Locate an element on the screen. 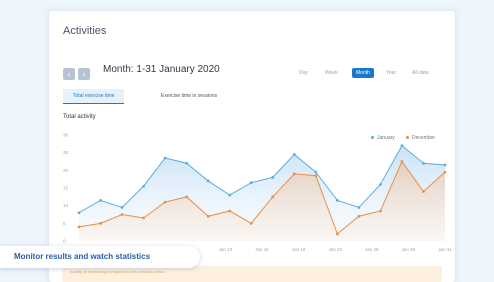 The image size is (494, 282). x-tick-label: Jan 31 is located at coordinates (445, 249).